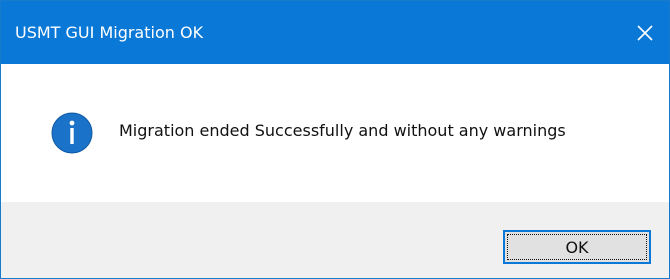  Describe the element at coordinates (72, 133) in the screenshot. I see `info-icon` at that location.